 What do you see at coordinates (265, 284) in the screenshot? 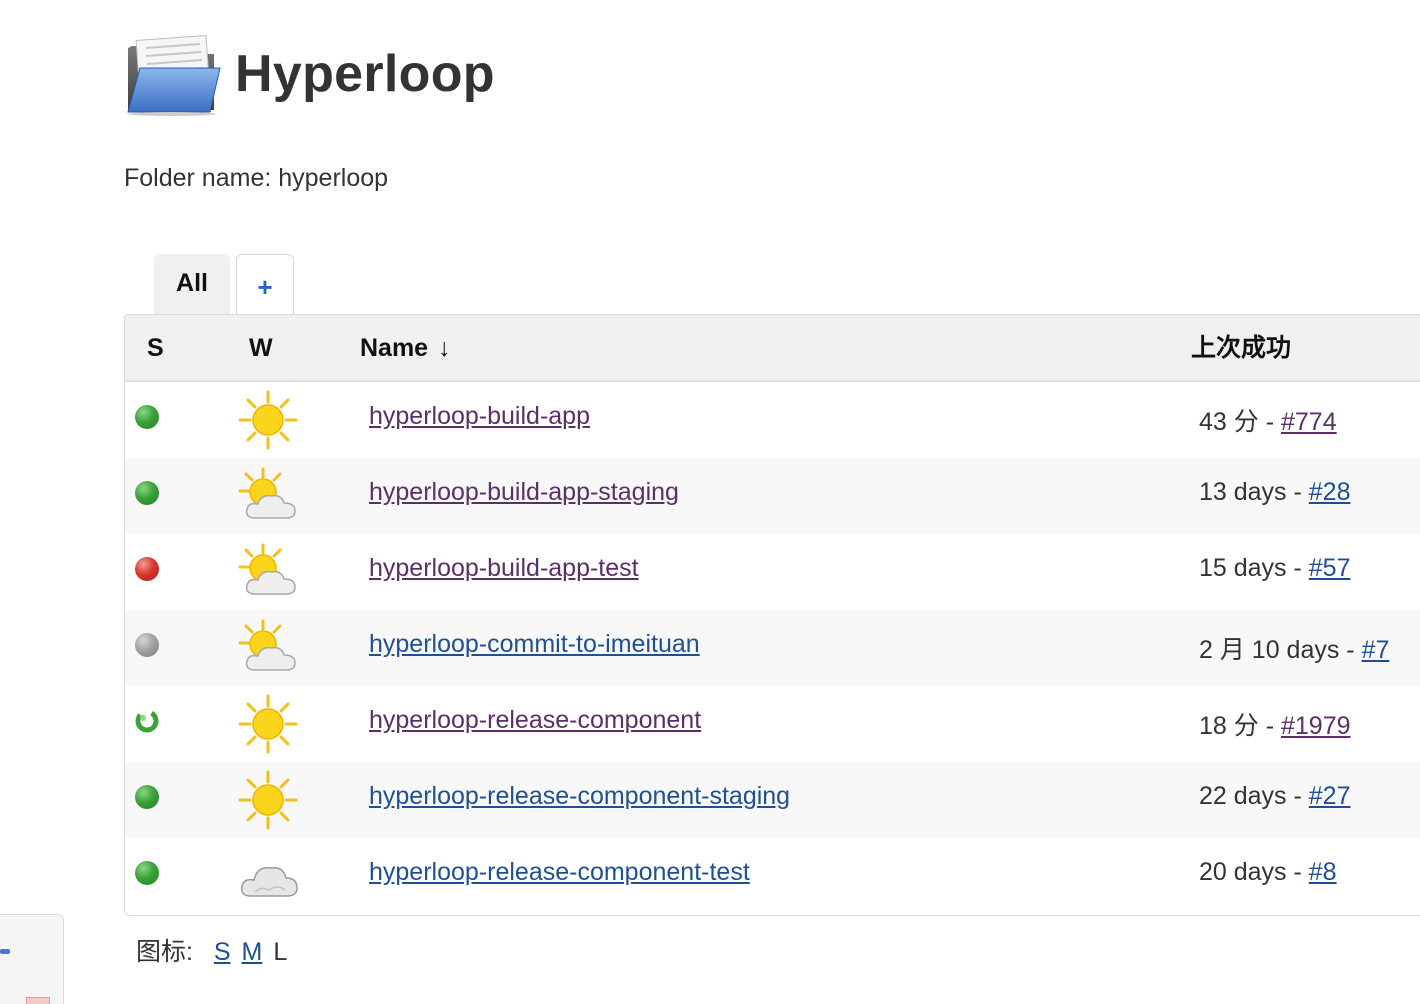
I see `add-view-tab: +` at bounding box center [265, 284].